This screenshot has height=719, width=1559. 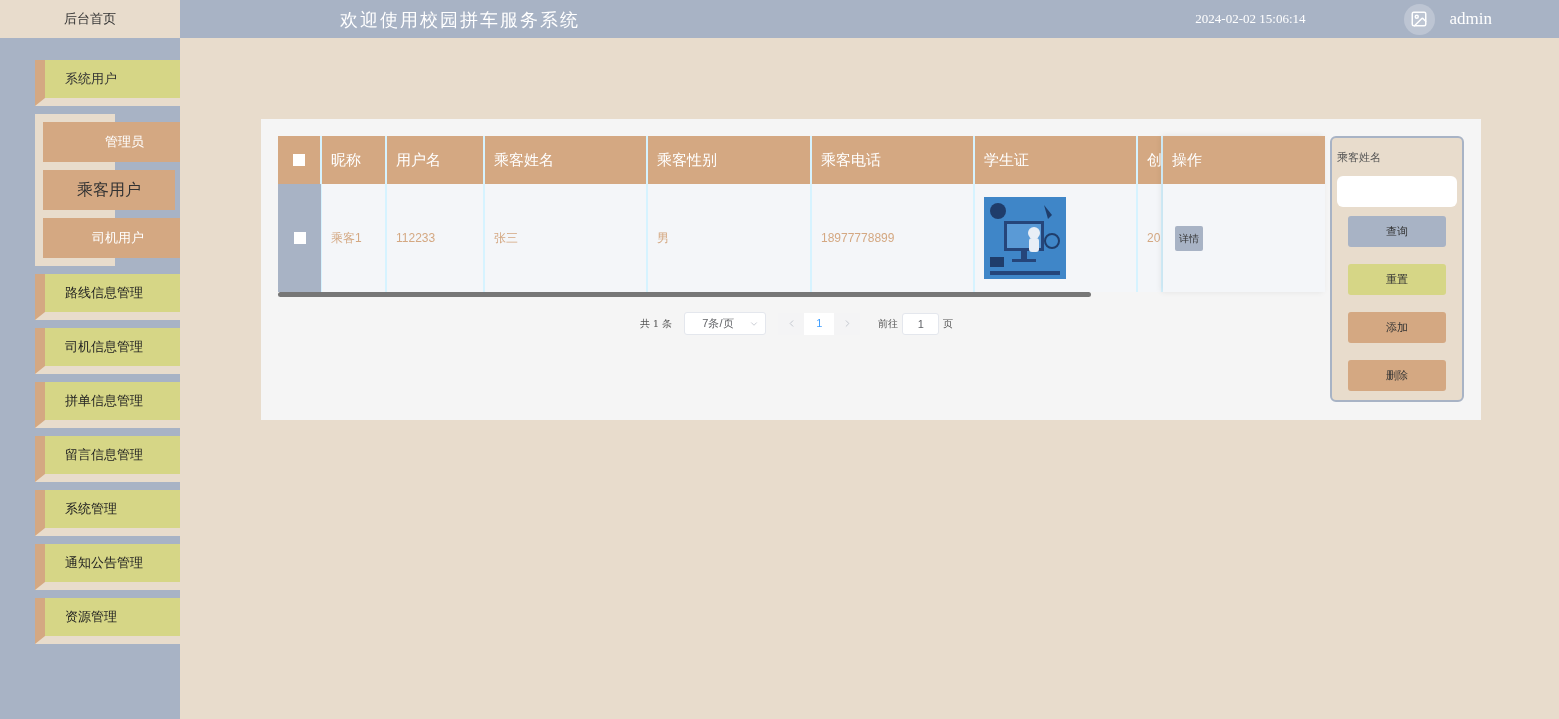 I want to click on column-header: 昵称, so click(x=346, y=159).